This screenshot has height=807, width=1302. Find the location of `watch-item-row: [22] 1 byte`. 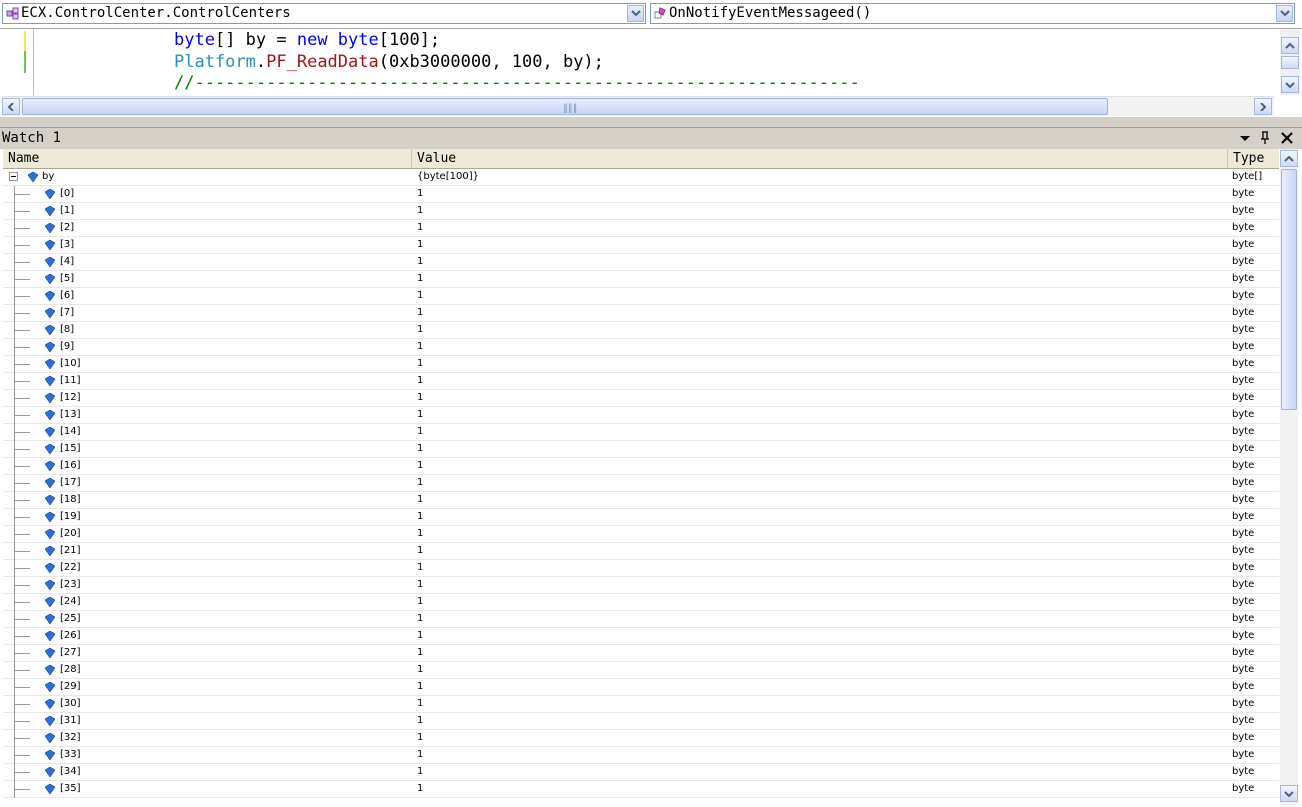

watch-item-row: [22] 1 byte is located at coordinates (641, 568).